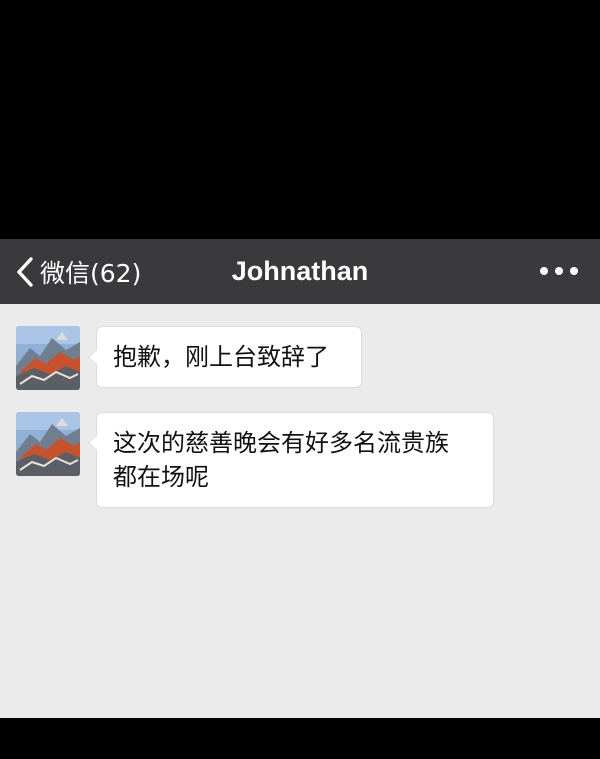 The height and width of the screenshot is (759, 600). I want to click on bottom-letterbox, so click(300, 738).